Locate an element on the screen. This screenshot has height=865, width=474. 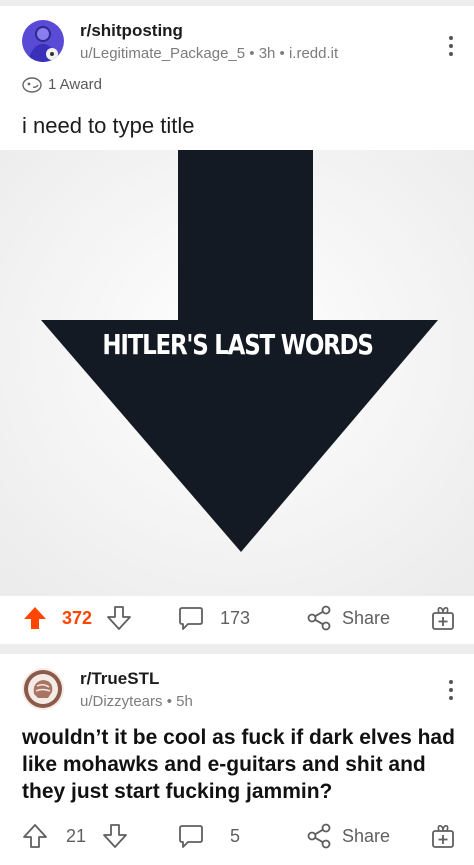
comment-count: 5 is located at coordinates (235, 835).